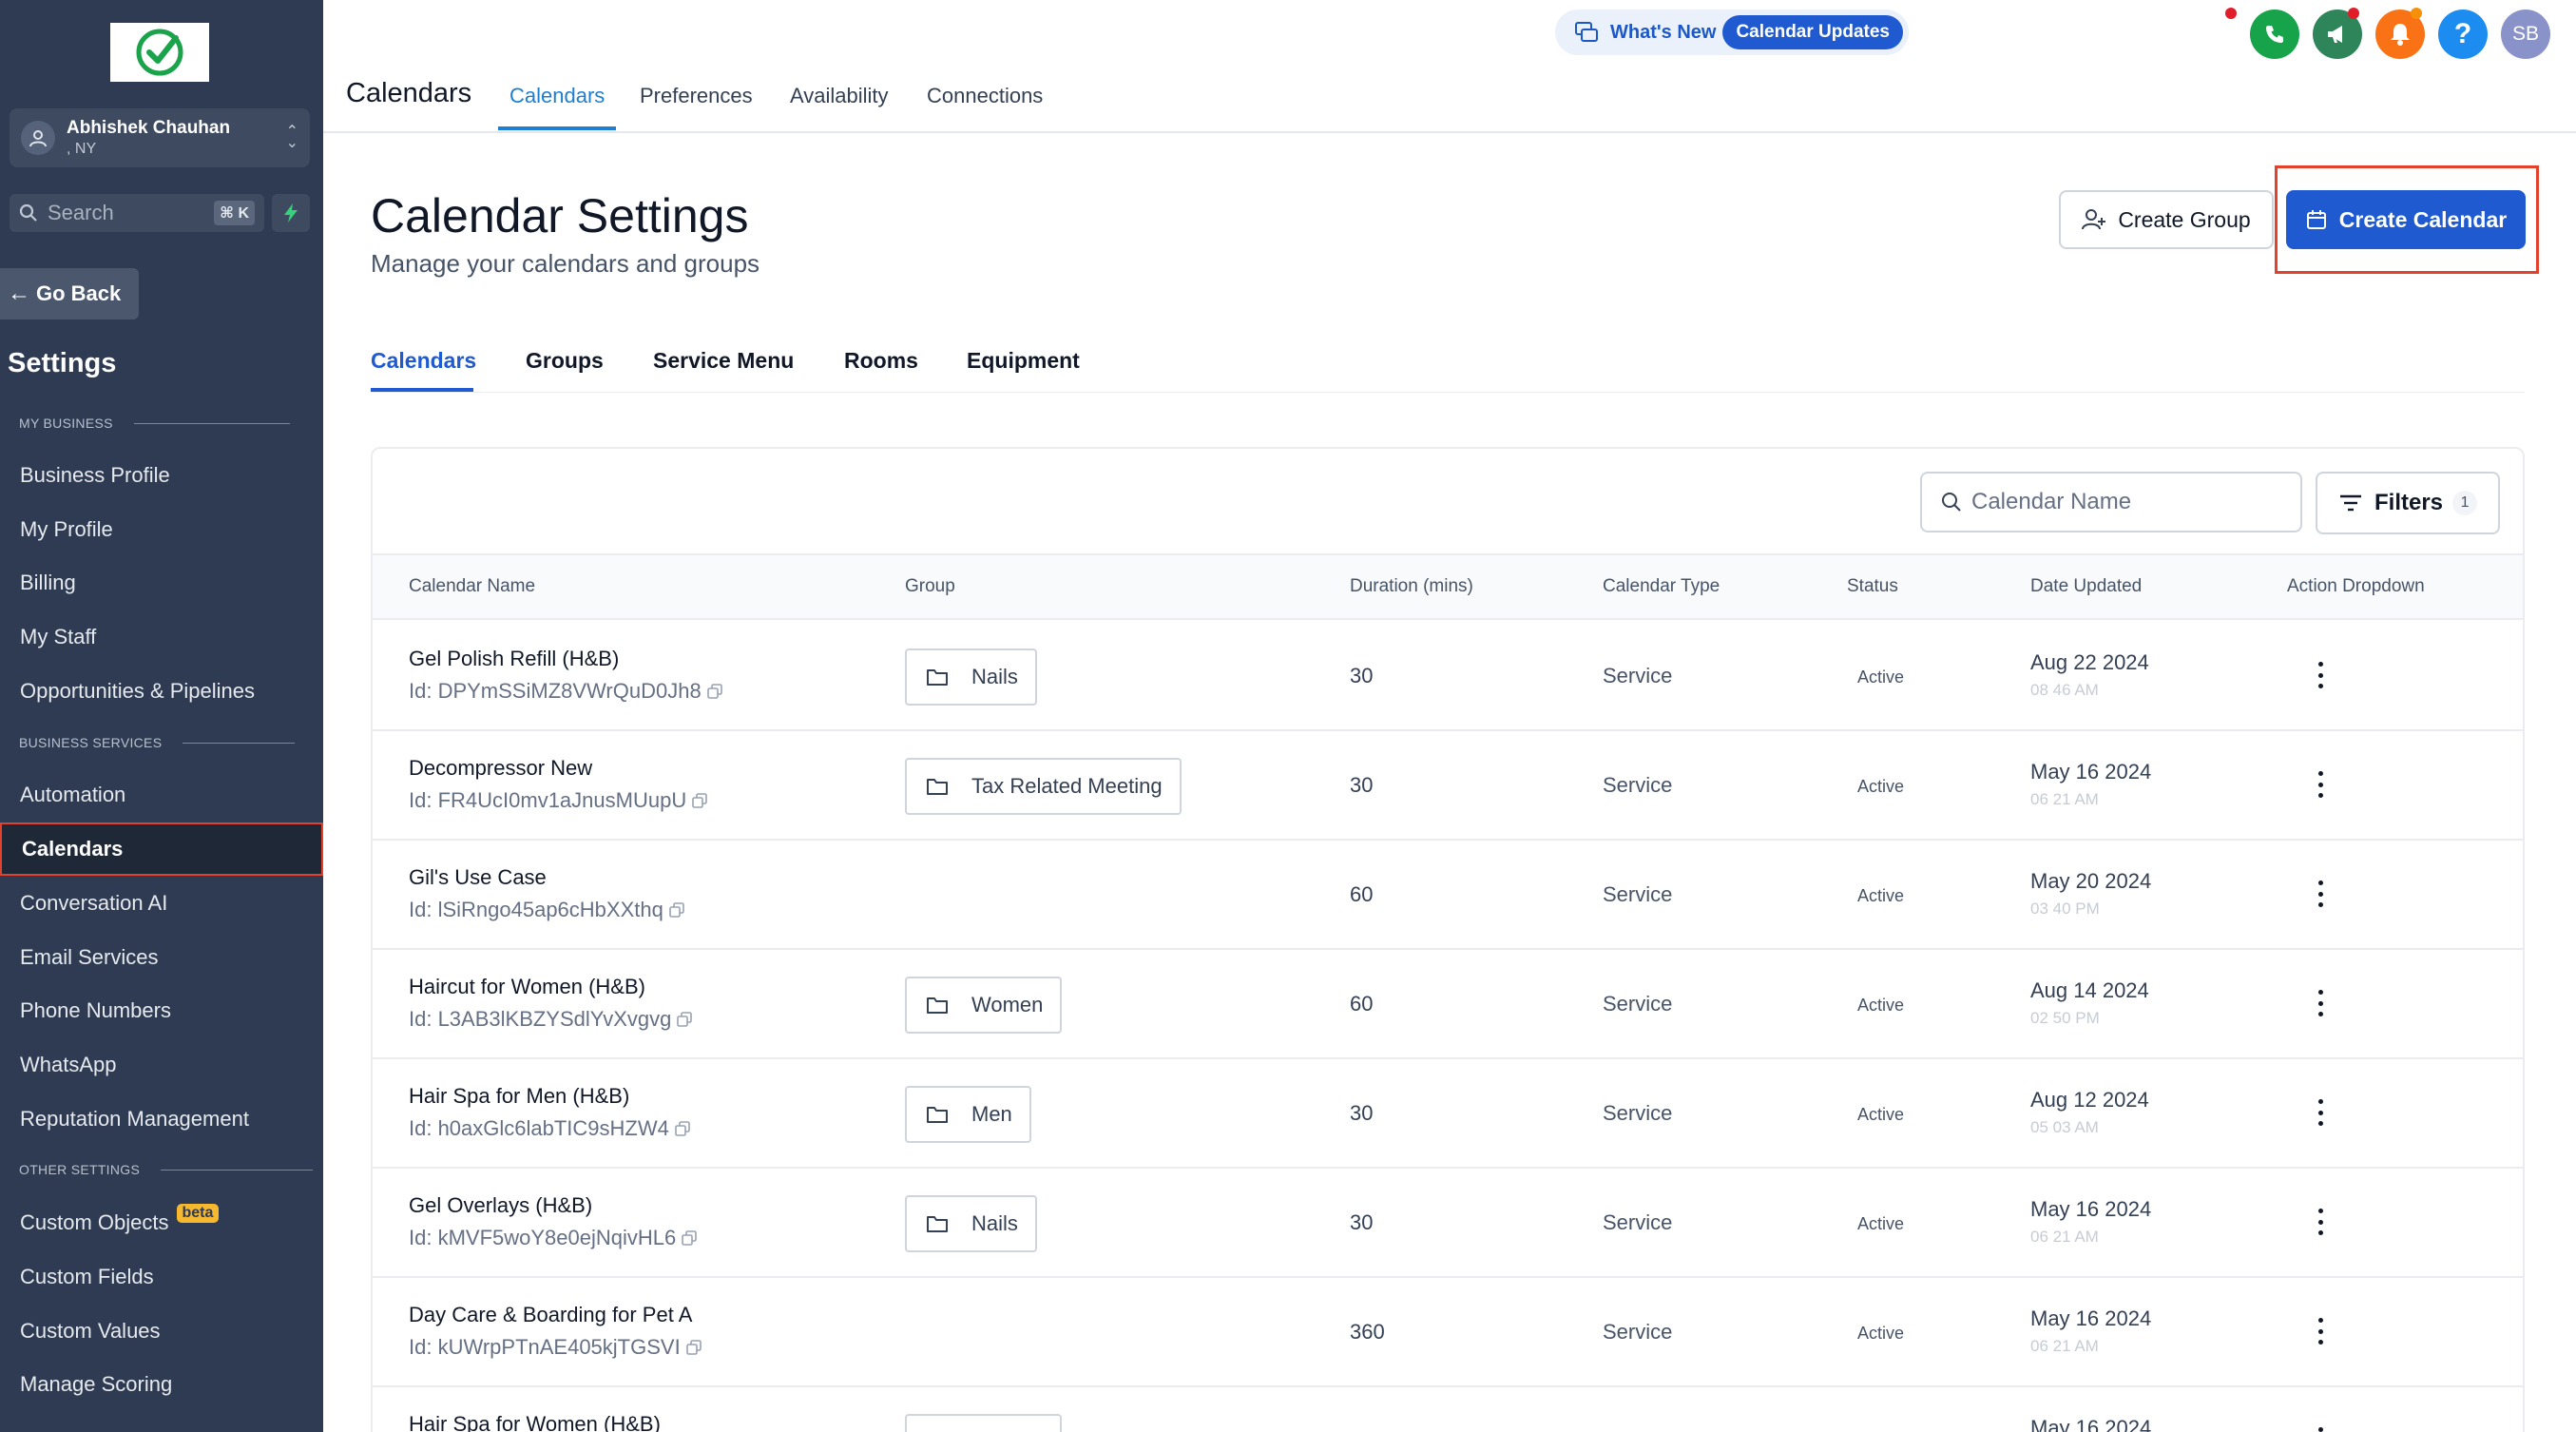 The image size is (2576, 1432). Describe the element at coordinates (930, 587) in the screenshot. I see `column-header: Group` at that location.